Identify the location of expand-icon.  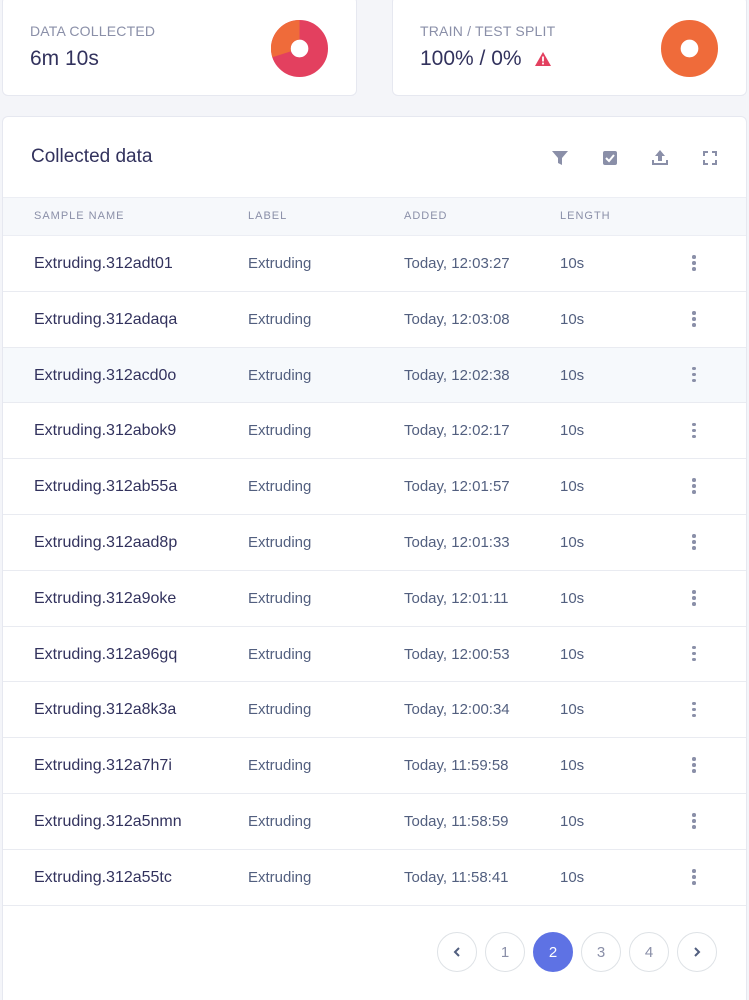
(710, 158).